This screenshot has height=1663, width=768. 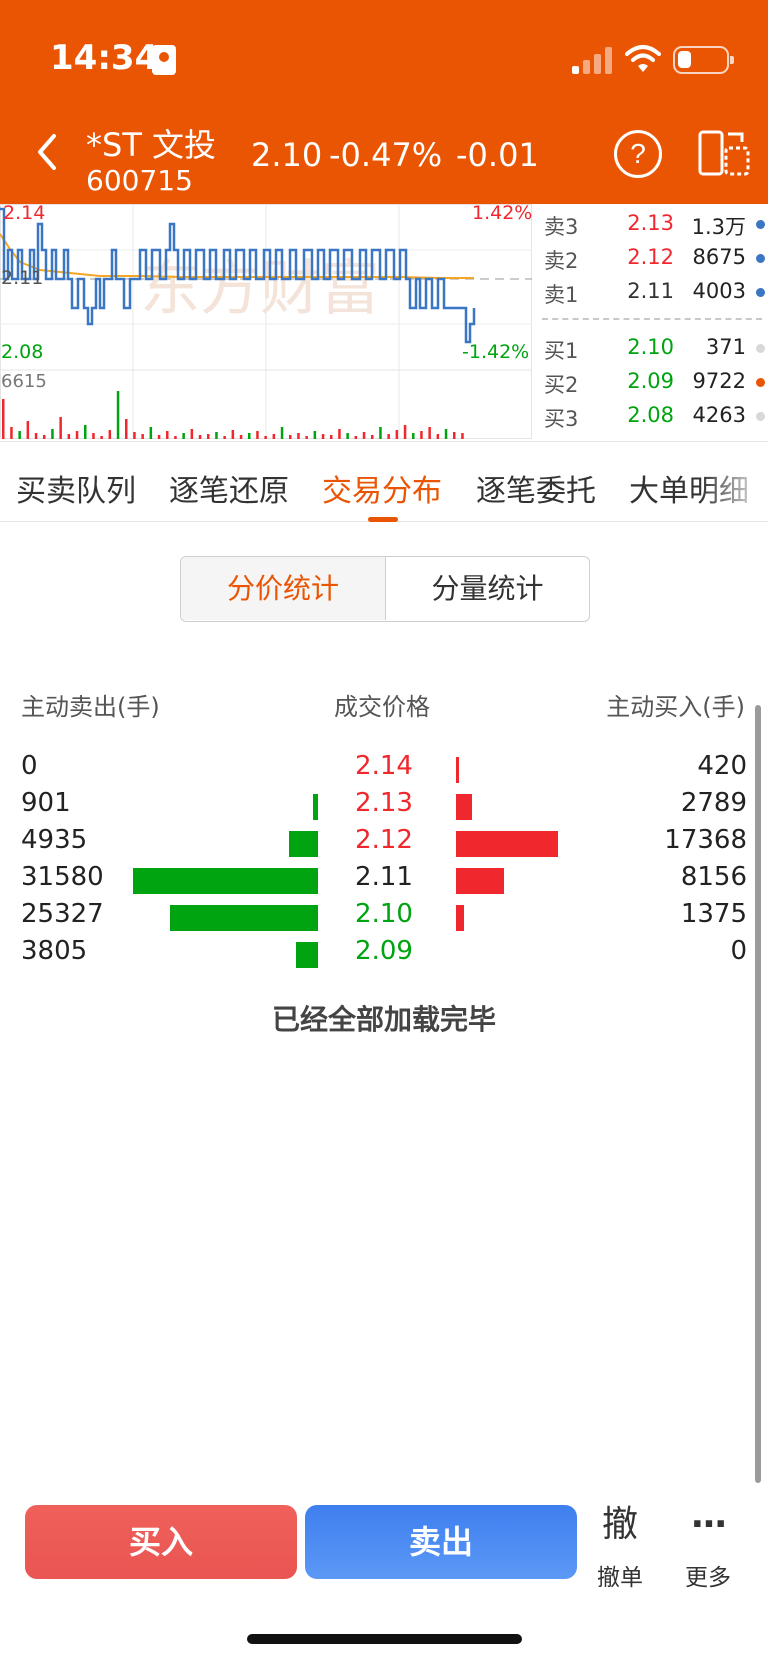 What do you see at coordinates (384, 803) in the screenshot?
I see `trade-price: 2.13` at bounding box center [384, 803].